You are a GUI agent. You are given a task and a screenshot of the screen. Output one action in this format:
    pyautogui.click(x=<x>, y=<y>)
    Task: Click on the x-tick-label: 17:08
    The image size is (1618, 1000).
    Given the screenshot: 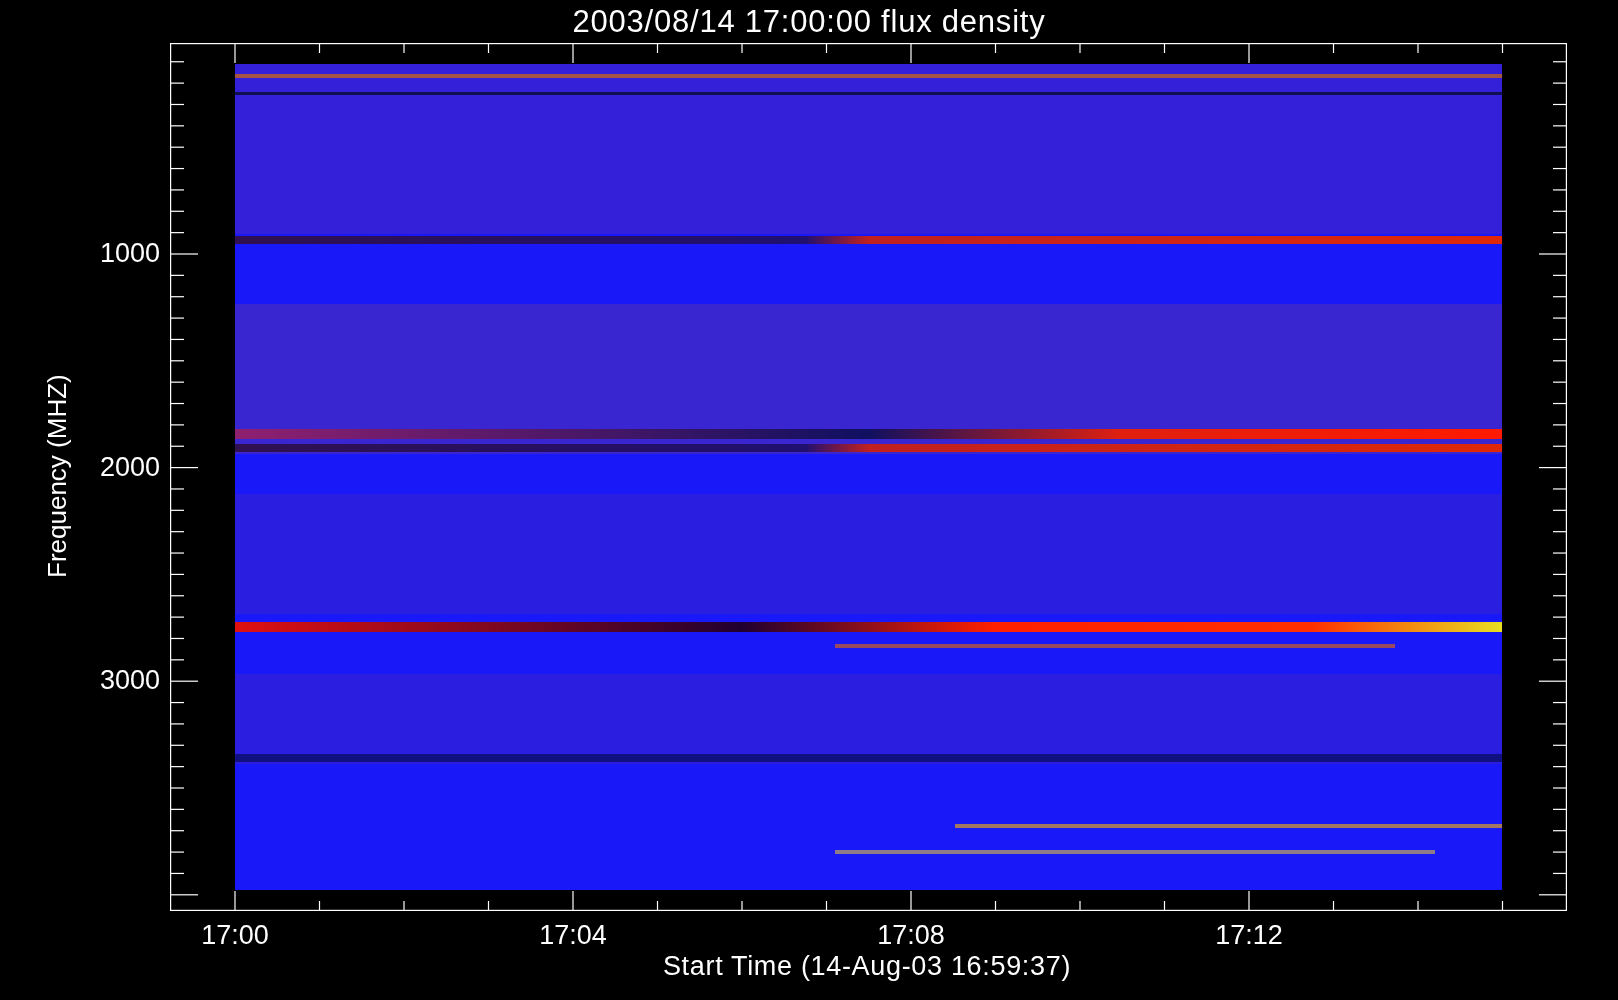 What is the action you would take?
    pyautogui.click(x=911, y=935)
    